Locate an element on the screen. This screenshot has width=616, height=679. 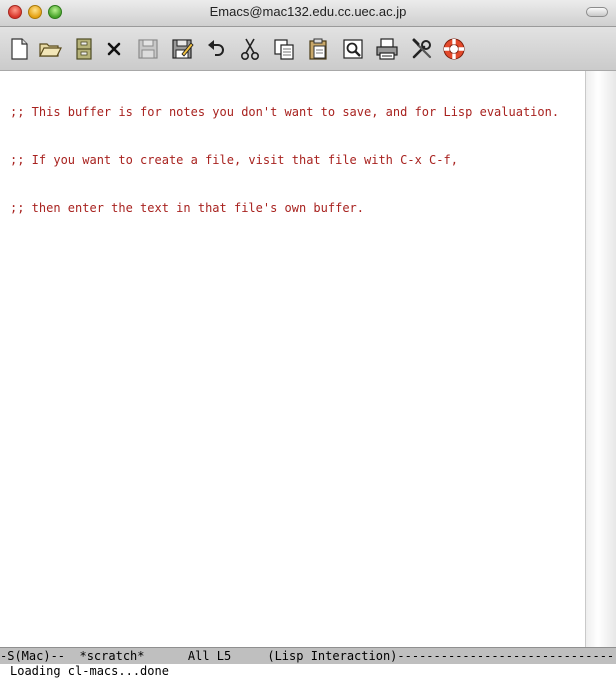
save-as-button is located at coordinates (182, 49).